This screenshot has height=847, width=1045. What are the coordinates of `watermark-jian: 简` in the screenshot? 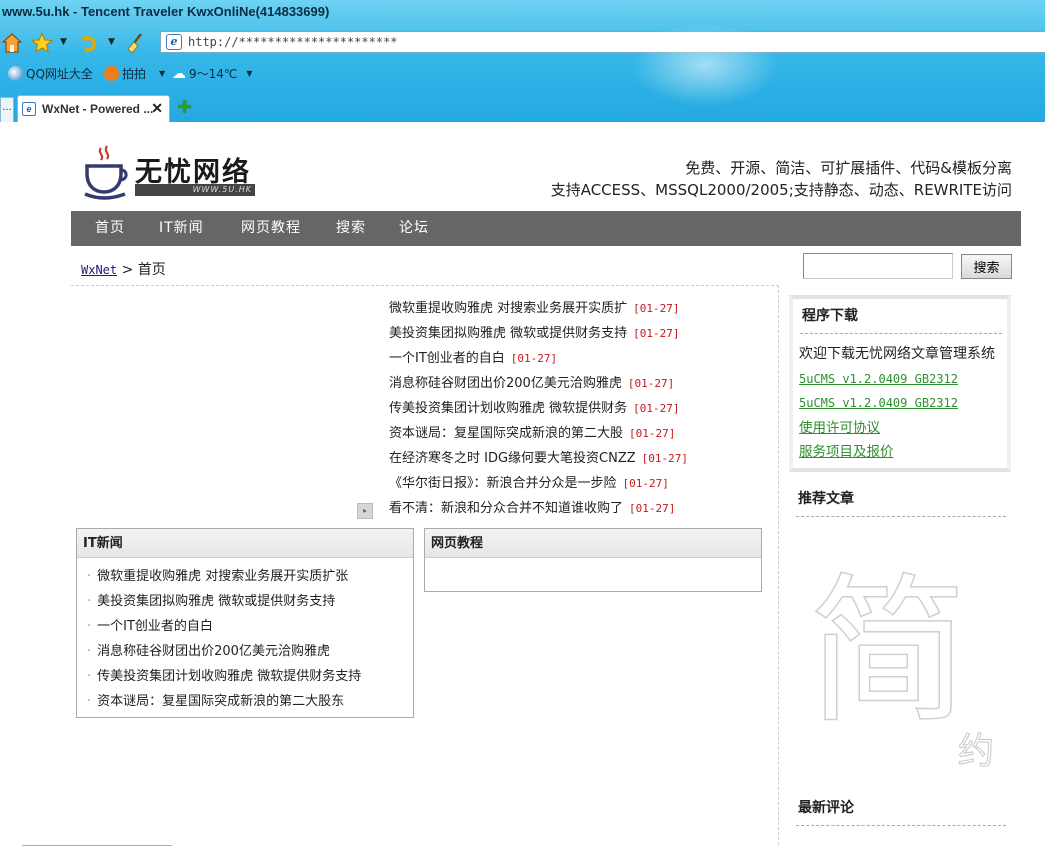 It's located at (888, 651).